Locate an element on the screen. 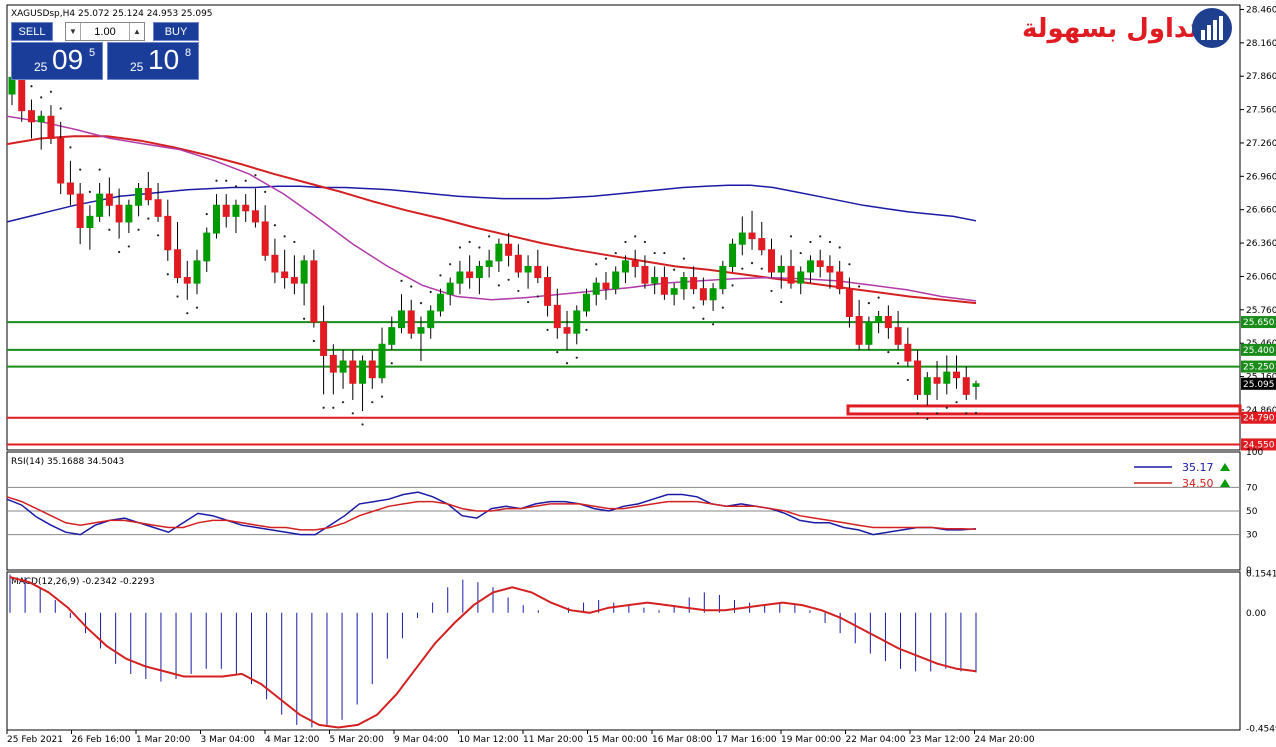 Image resolution: width=1276 pixels, height=747 pixels. price-tick-label: 27.860 is located at coordinates (1261, 77).